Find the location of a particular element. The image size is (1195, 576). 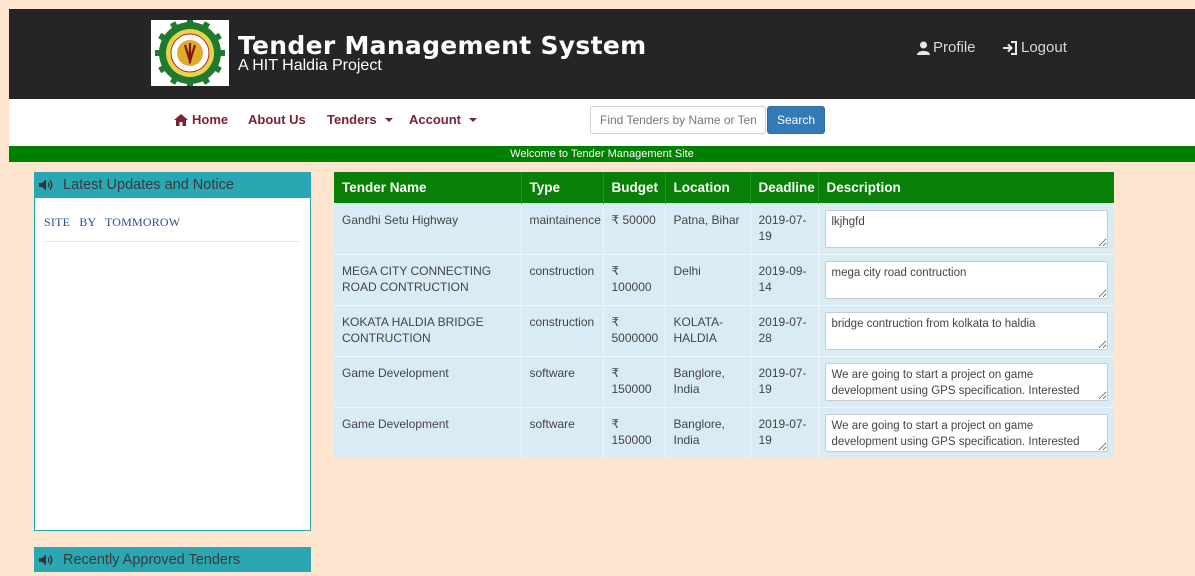

col-header-location: Location is located at coordinates (707, 187).